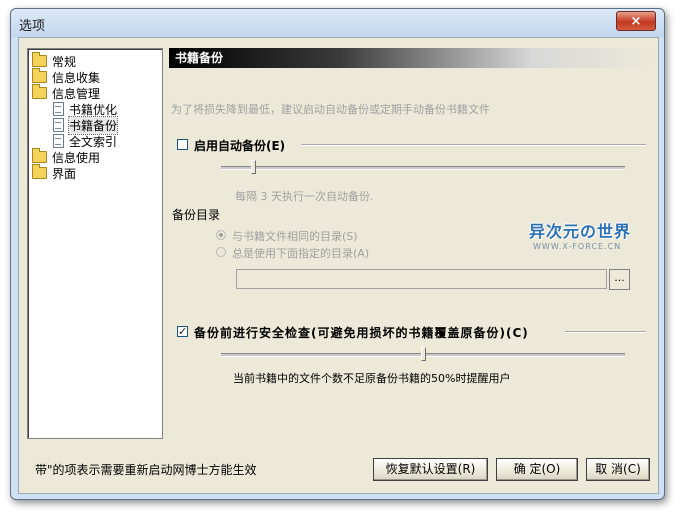  What do you see at coordinates (330, 109) in the screenshot?
I see `panel-description: 为了将损失降到最低，建议启动自动备份或定期手动备份书籍文件` at bounding box center [330, 109].